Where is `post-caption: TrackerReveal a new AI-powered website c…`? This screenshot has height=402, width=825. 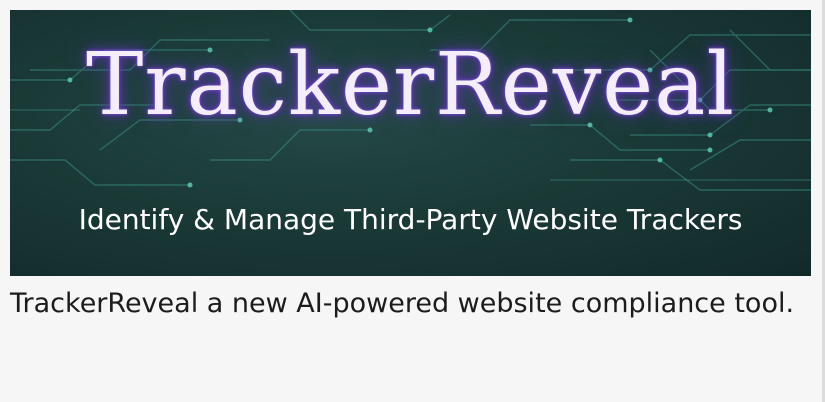
post-caption: TrackerReveal a new AI-powered website c… is located at coordinates (402, 303).